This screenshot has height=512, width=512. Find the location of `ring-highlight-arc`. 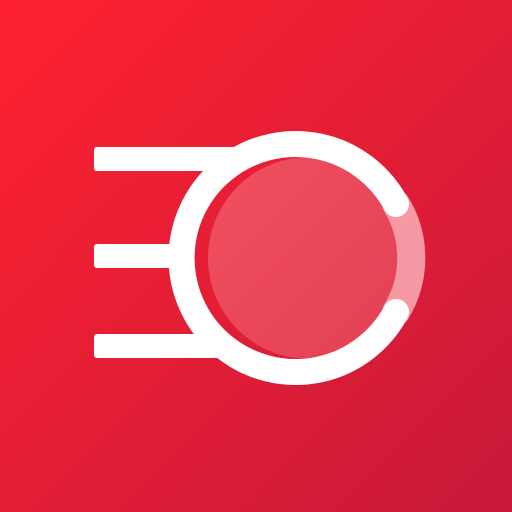

ring-highlight-arc is located at coordinates (404, 258).